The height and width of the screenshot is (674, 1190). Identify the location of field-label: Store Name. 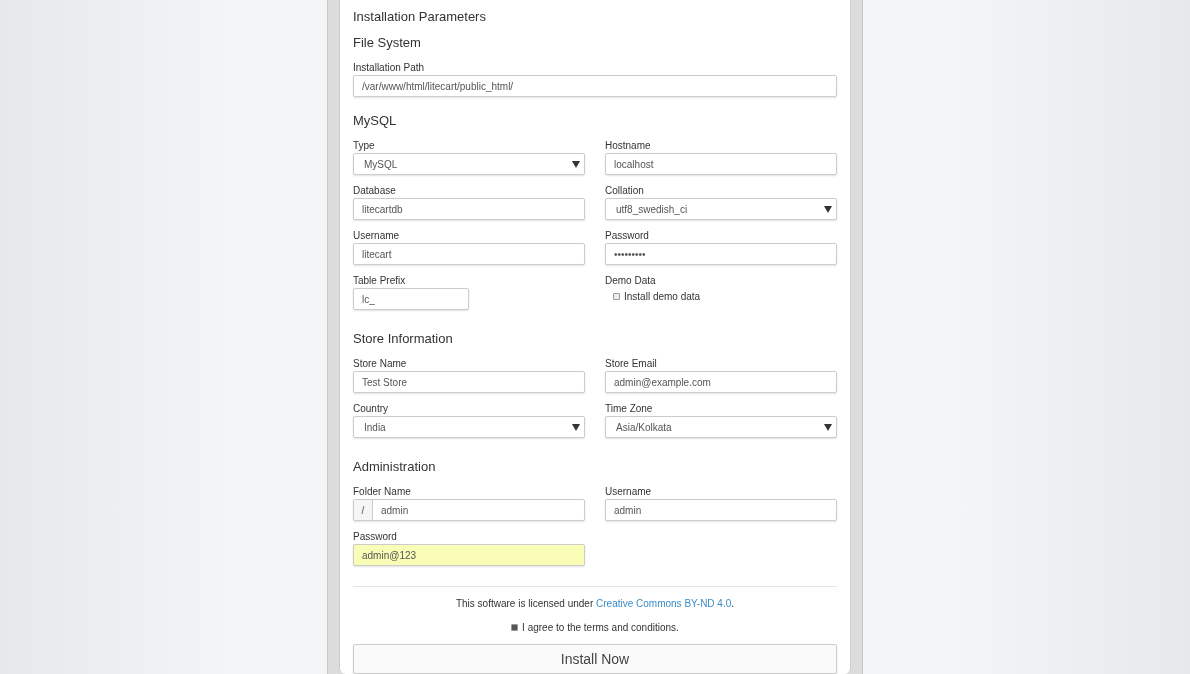
(380, 364).